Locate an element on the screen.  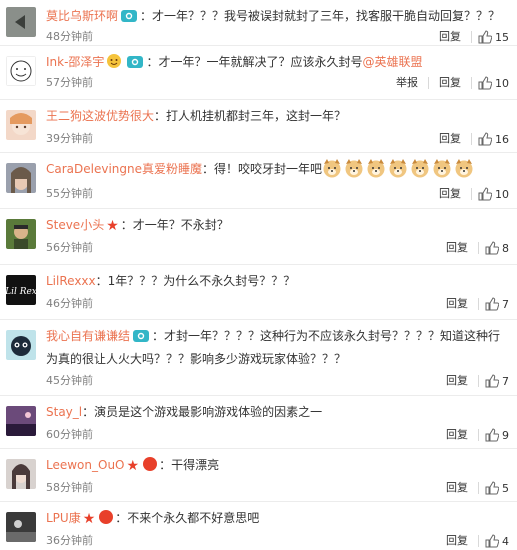
comment-text: LilRexxx：1年？？？为什么不永久封号？？？ is located at coordinates (277, 281).